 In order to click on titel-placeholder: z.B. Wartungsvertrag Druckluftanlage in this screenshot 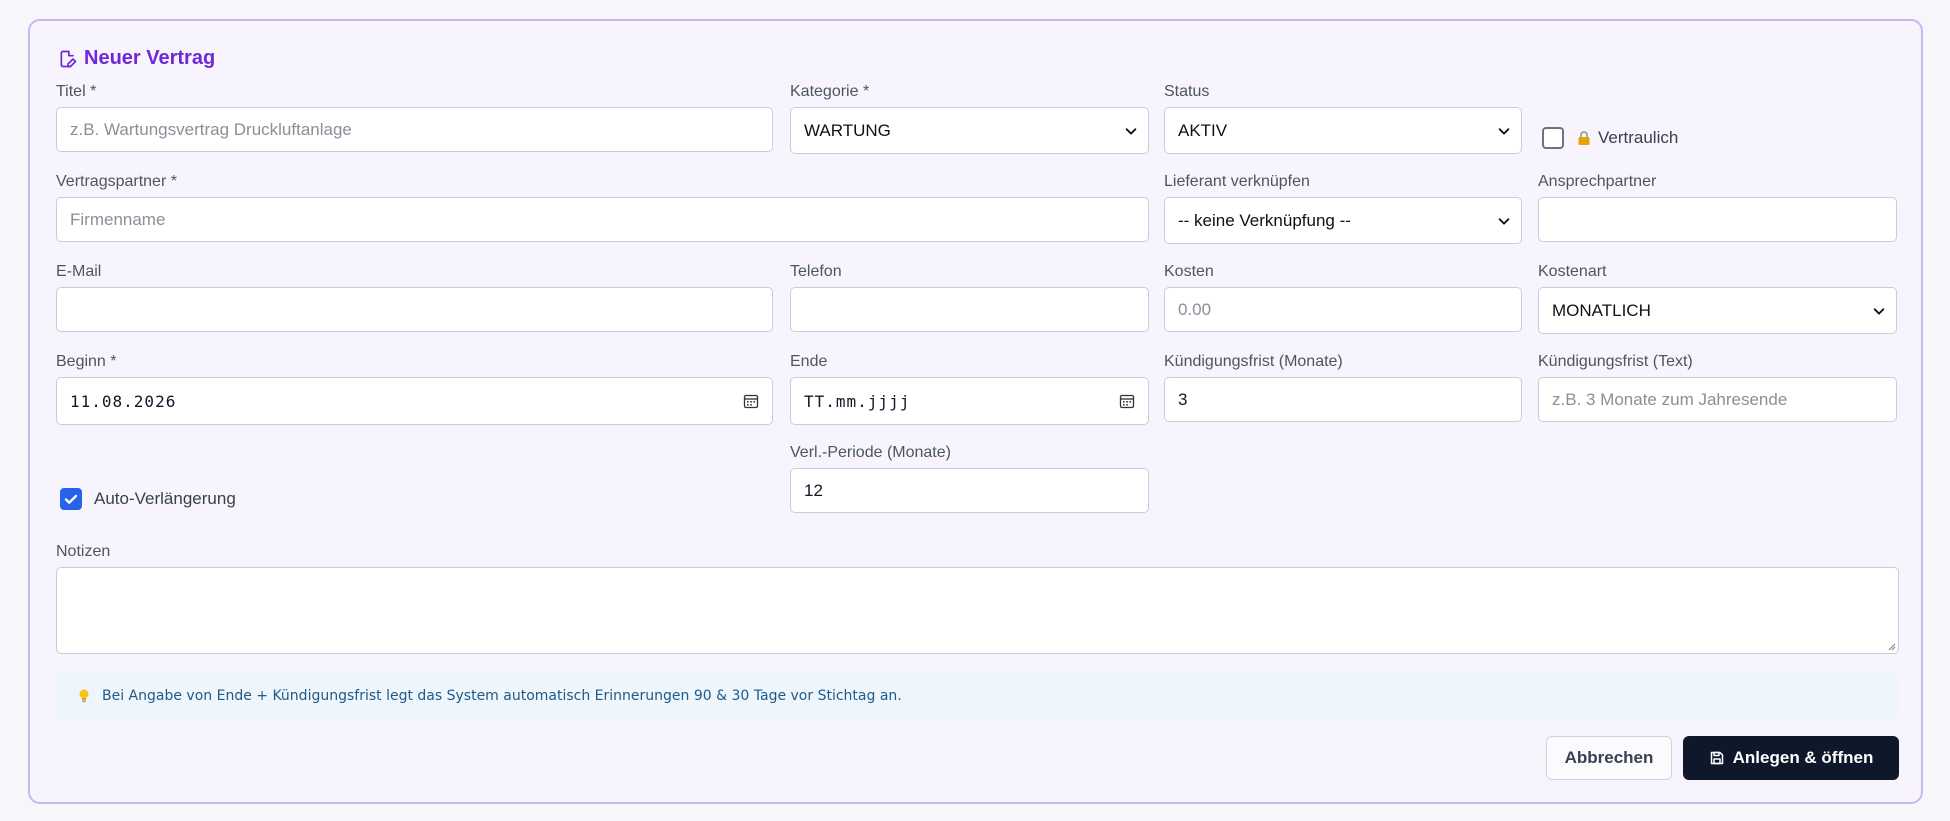, I will do `click(211, 129)`.